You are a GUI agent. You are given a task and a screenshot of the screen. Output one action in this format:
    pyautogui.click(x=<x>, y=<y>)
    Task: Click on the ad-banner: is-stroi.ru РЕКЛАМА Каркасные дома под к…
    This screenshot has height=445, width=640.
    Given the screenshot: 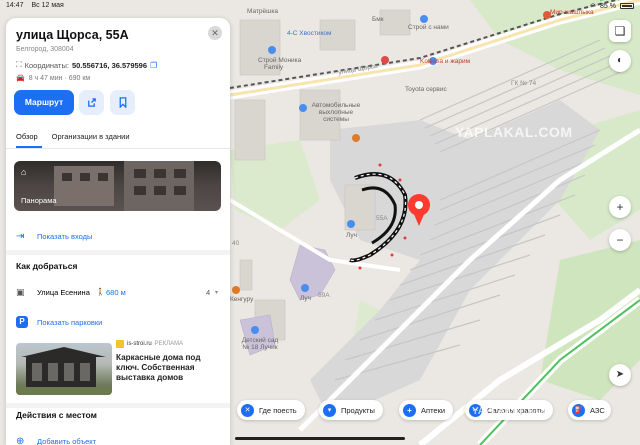 What is the action you would take?
    pyautogui.click(x=117, y=368)
    